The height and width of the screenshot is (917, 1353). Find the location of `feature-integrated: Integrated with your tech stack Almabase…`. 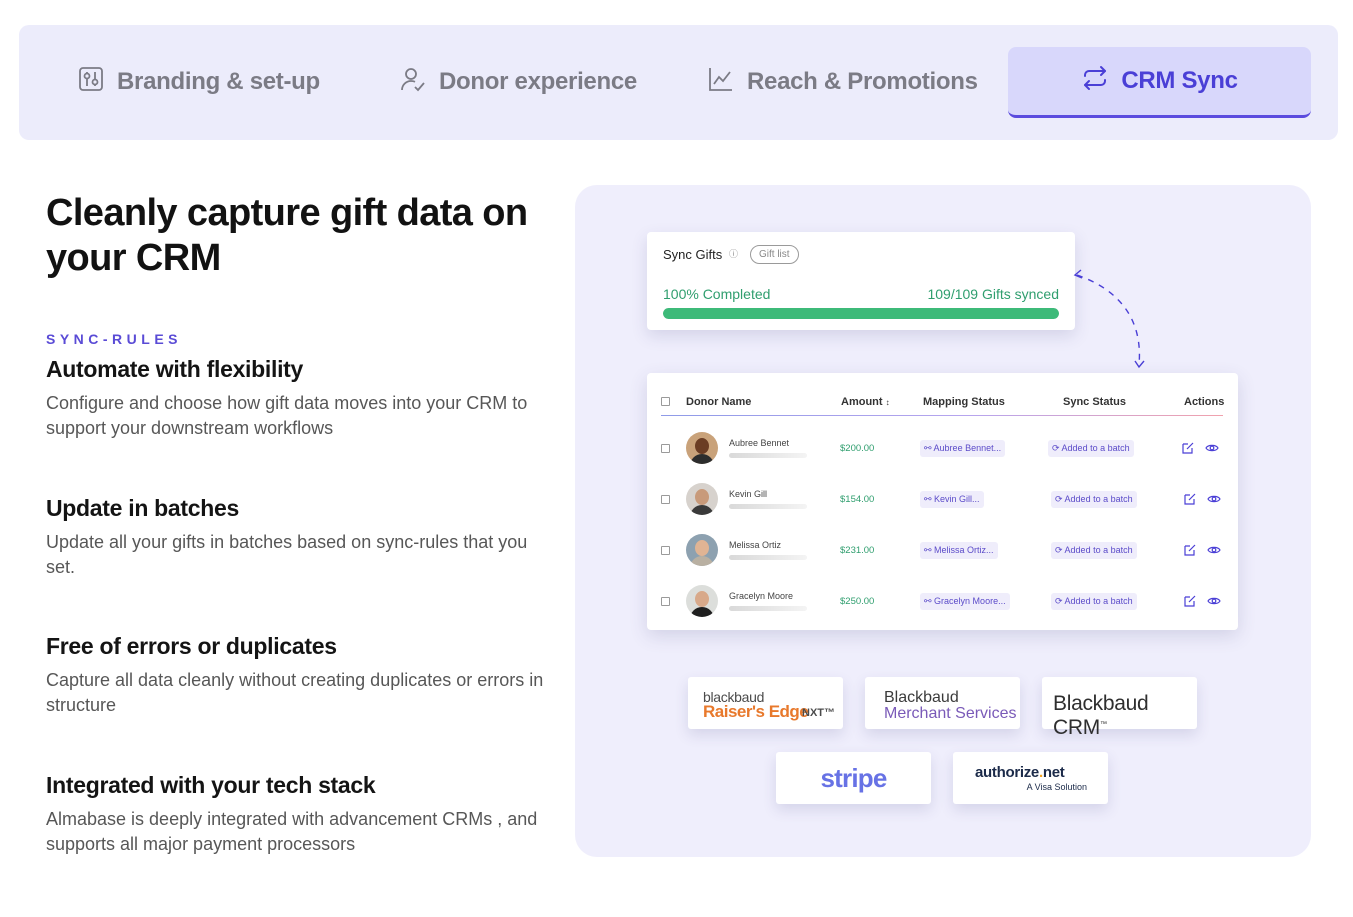

feature-integrated: Integrated with your tech stack Almabase… is located at coordinates (296, 814).